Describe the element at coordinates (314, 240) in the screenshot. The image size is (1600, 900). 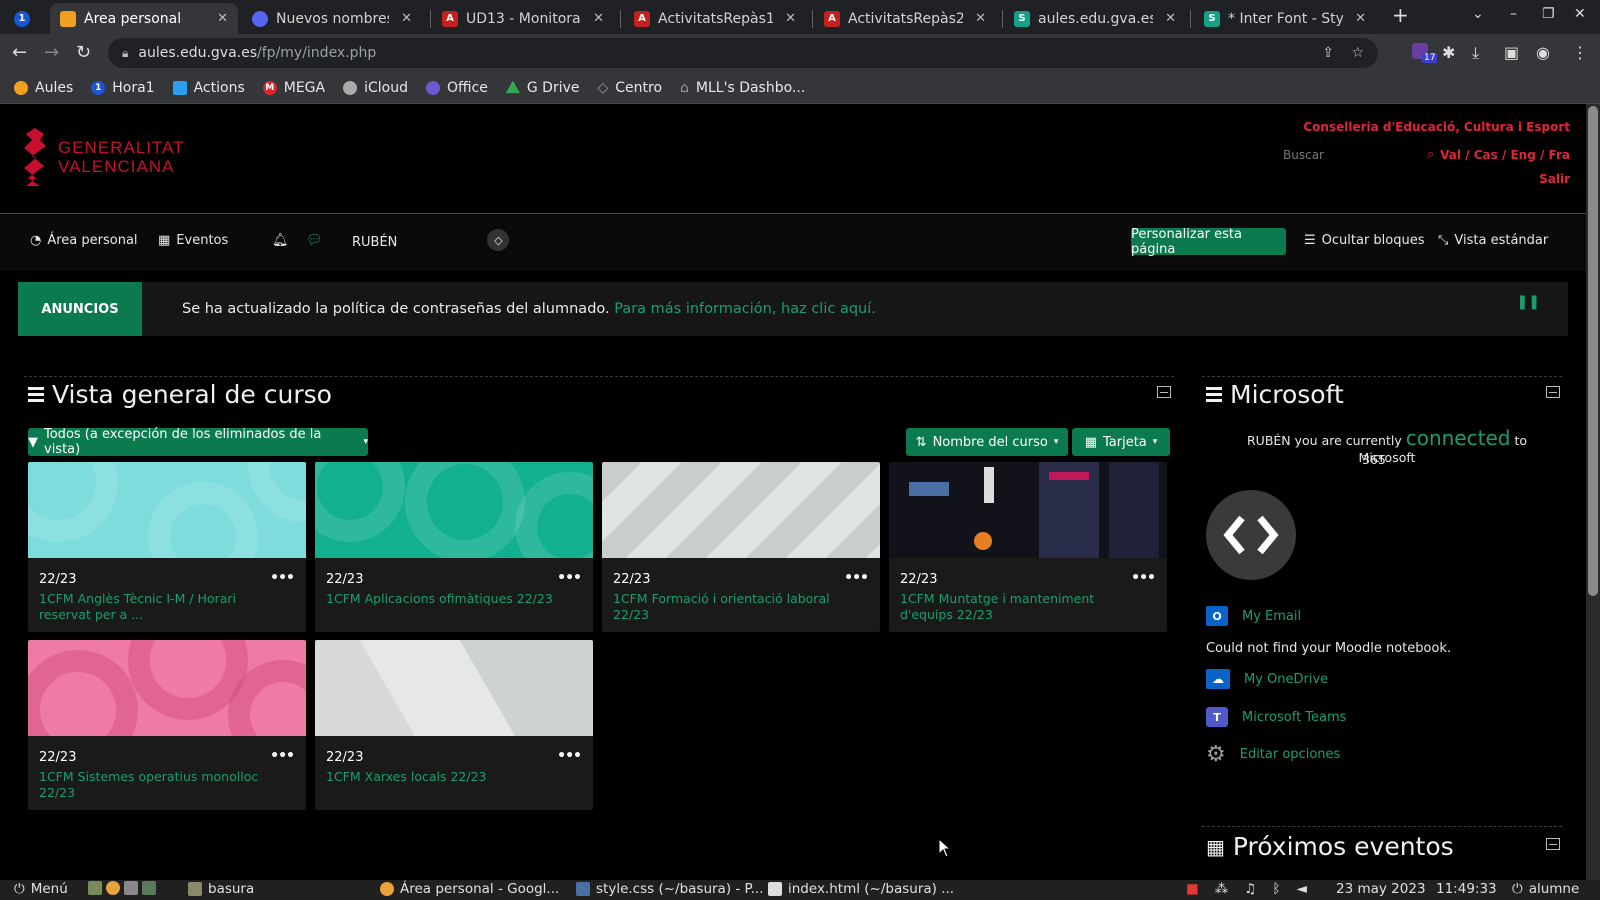
I see `messages-chat-icon: 💬︎` at that location.